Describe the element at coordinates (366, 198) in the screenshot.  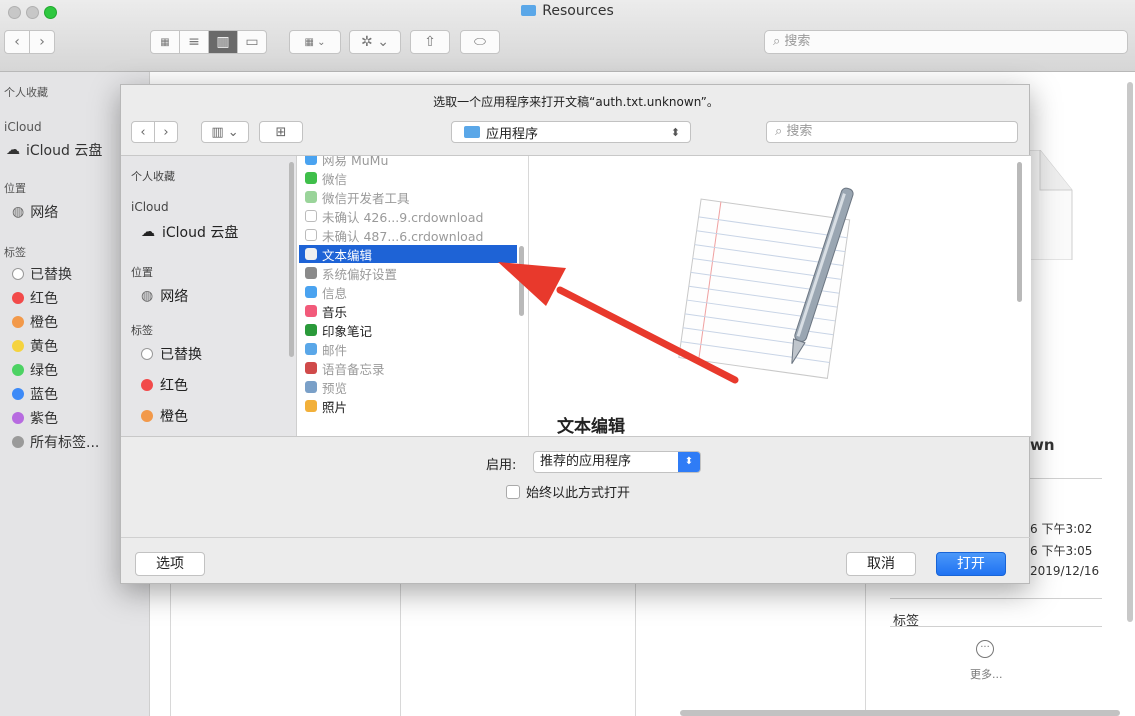
I see `app-list-label: 微信开发者工具` at that location.